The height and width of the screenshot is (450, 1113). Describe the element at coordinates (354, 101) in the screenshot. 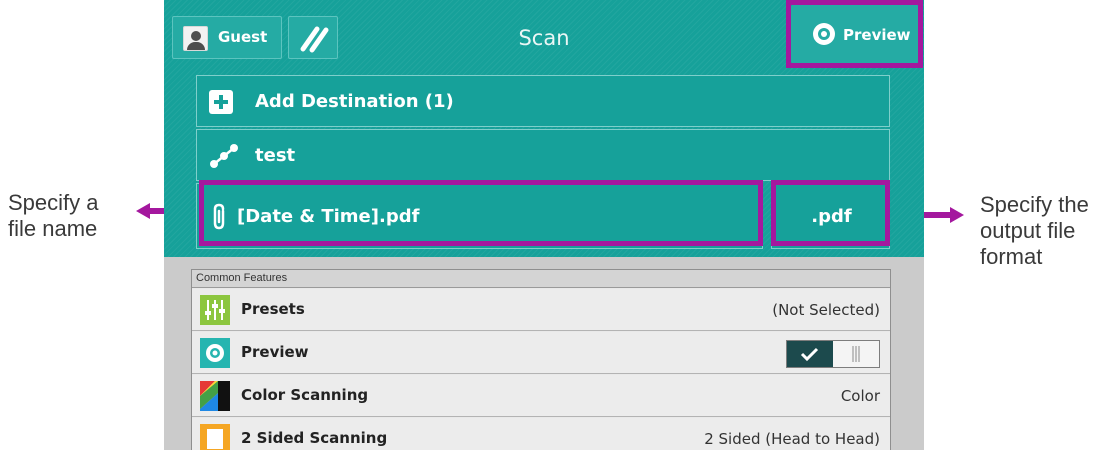

I see `add-destination-label: Add Destination (1)` at that location.